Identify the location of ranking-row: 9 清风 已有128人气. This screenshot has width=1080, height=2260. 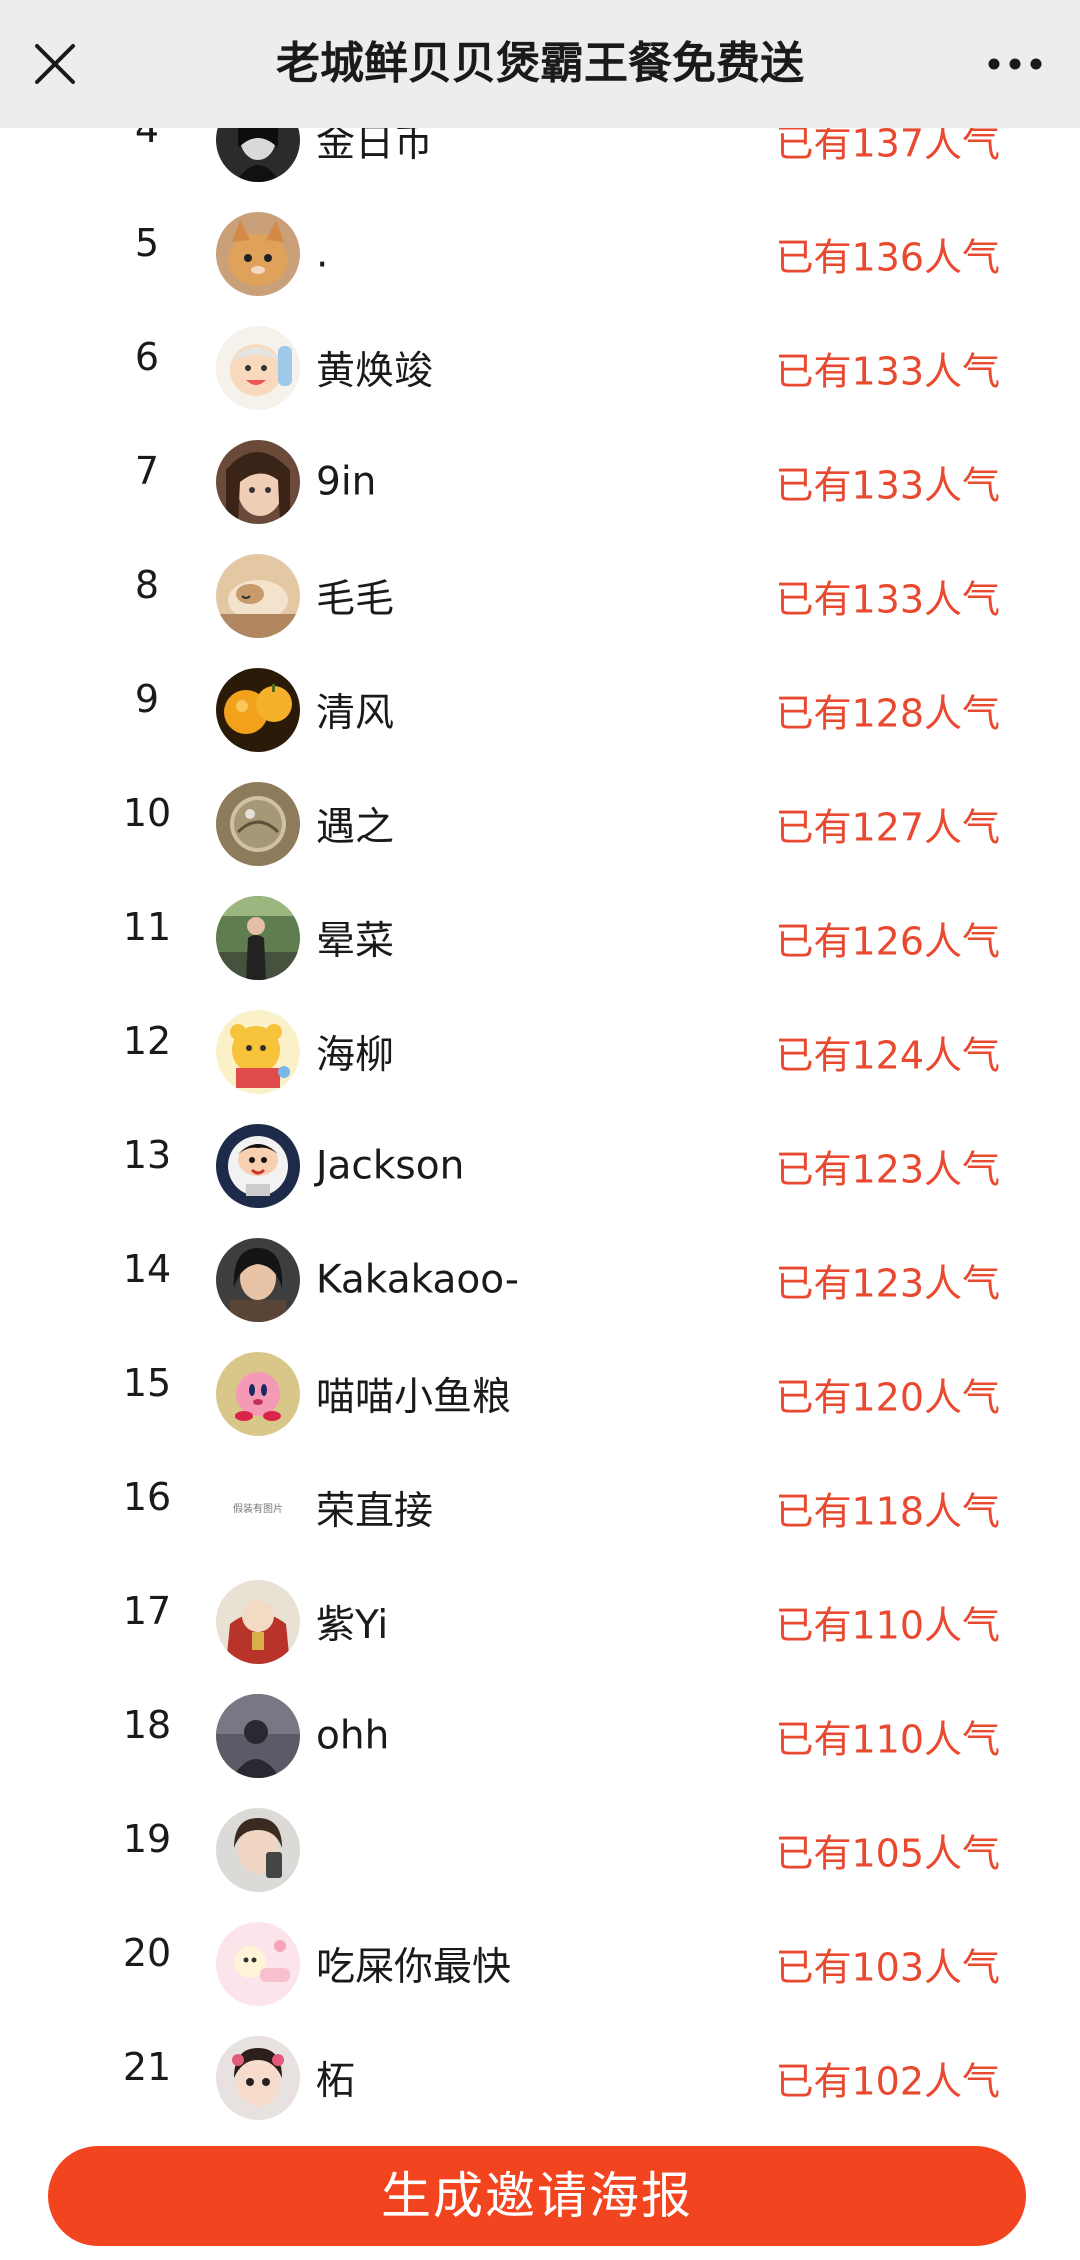
(540, 710).